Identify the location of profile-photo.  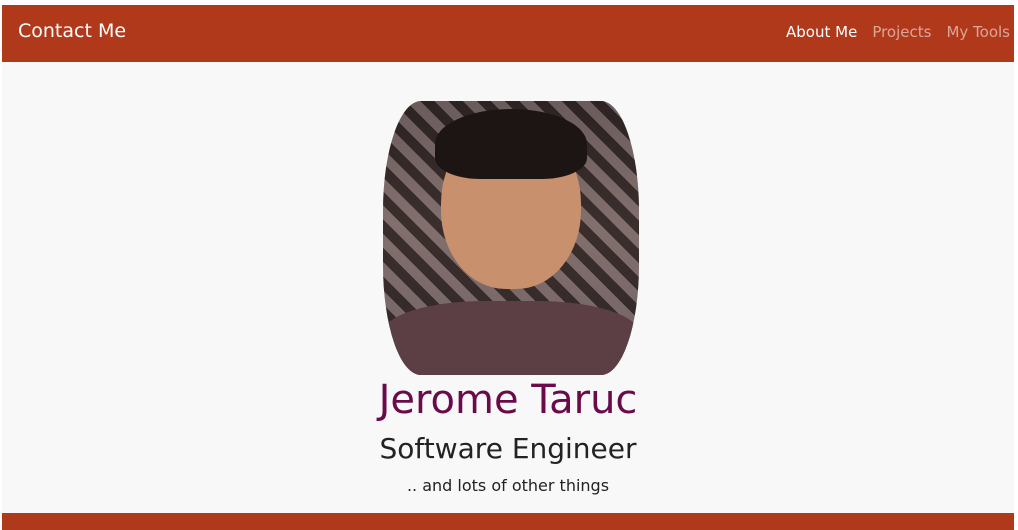
(511, 238).